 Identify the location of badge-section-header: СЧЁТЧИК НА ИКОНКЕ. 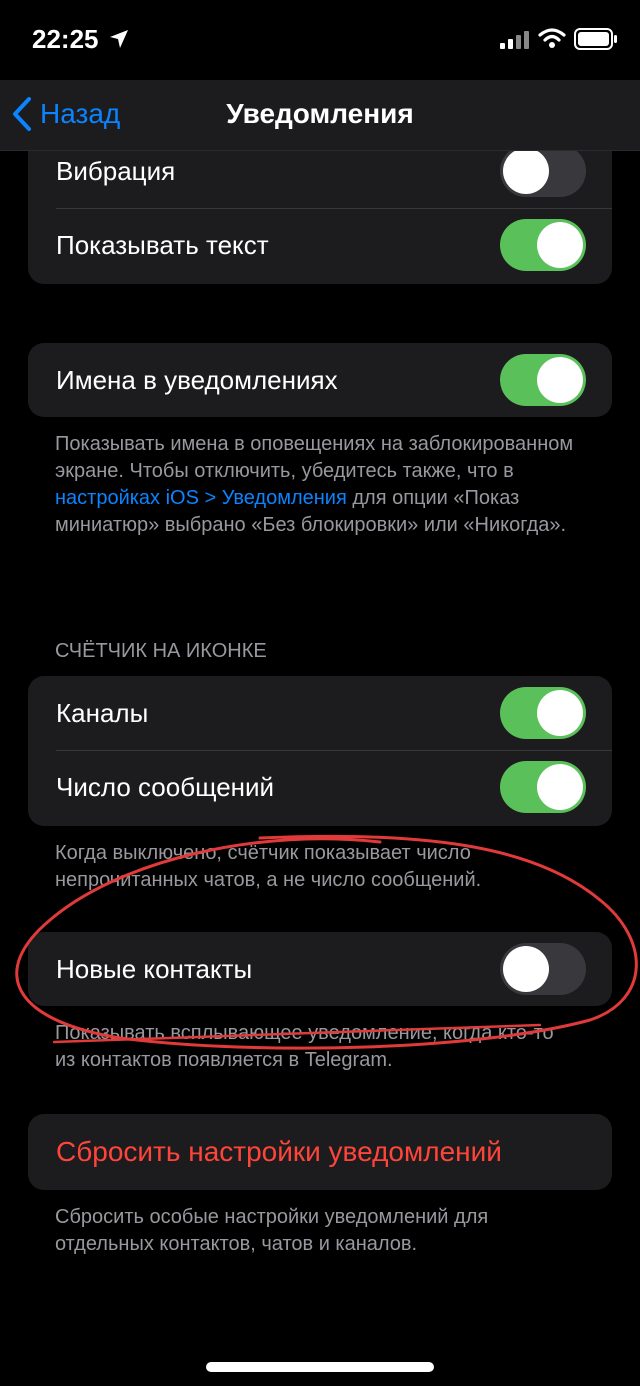
(161, 651).